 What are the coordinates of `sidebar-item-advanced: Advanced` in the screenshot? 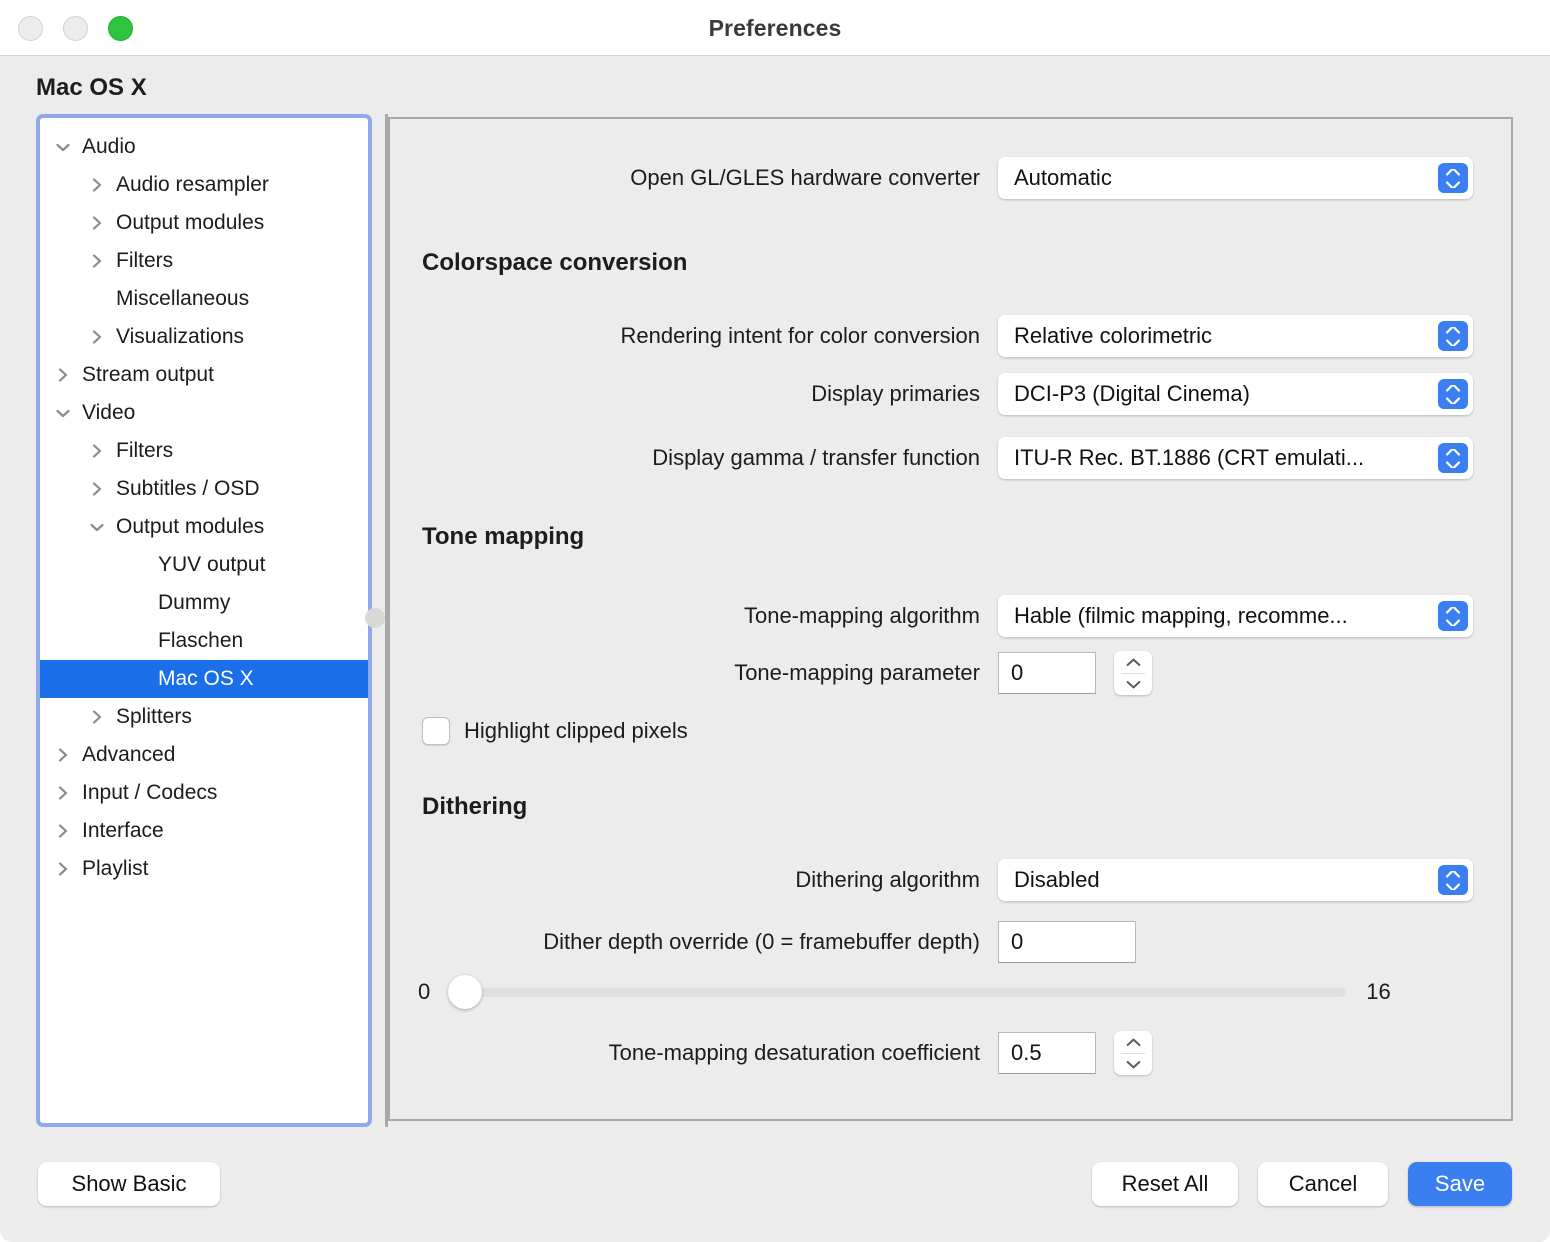 It's located at (204, 755).